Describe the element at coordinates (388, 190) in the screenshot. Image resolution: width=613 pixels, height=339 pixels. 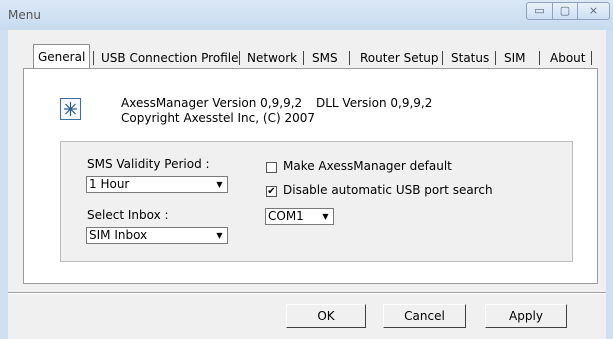
I see `disable-usb-search-label: Disable automatic USB port search` at that location.